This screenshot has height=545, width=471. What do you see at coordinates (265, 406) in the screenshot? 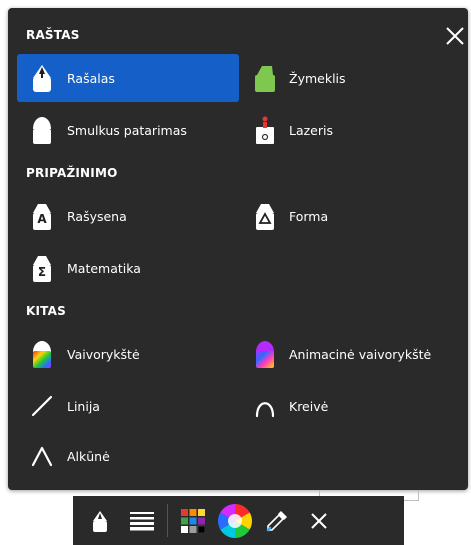
I see `curve-icon` at bounding box center [265, 406].